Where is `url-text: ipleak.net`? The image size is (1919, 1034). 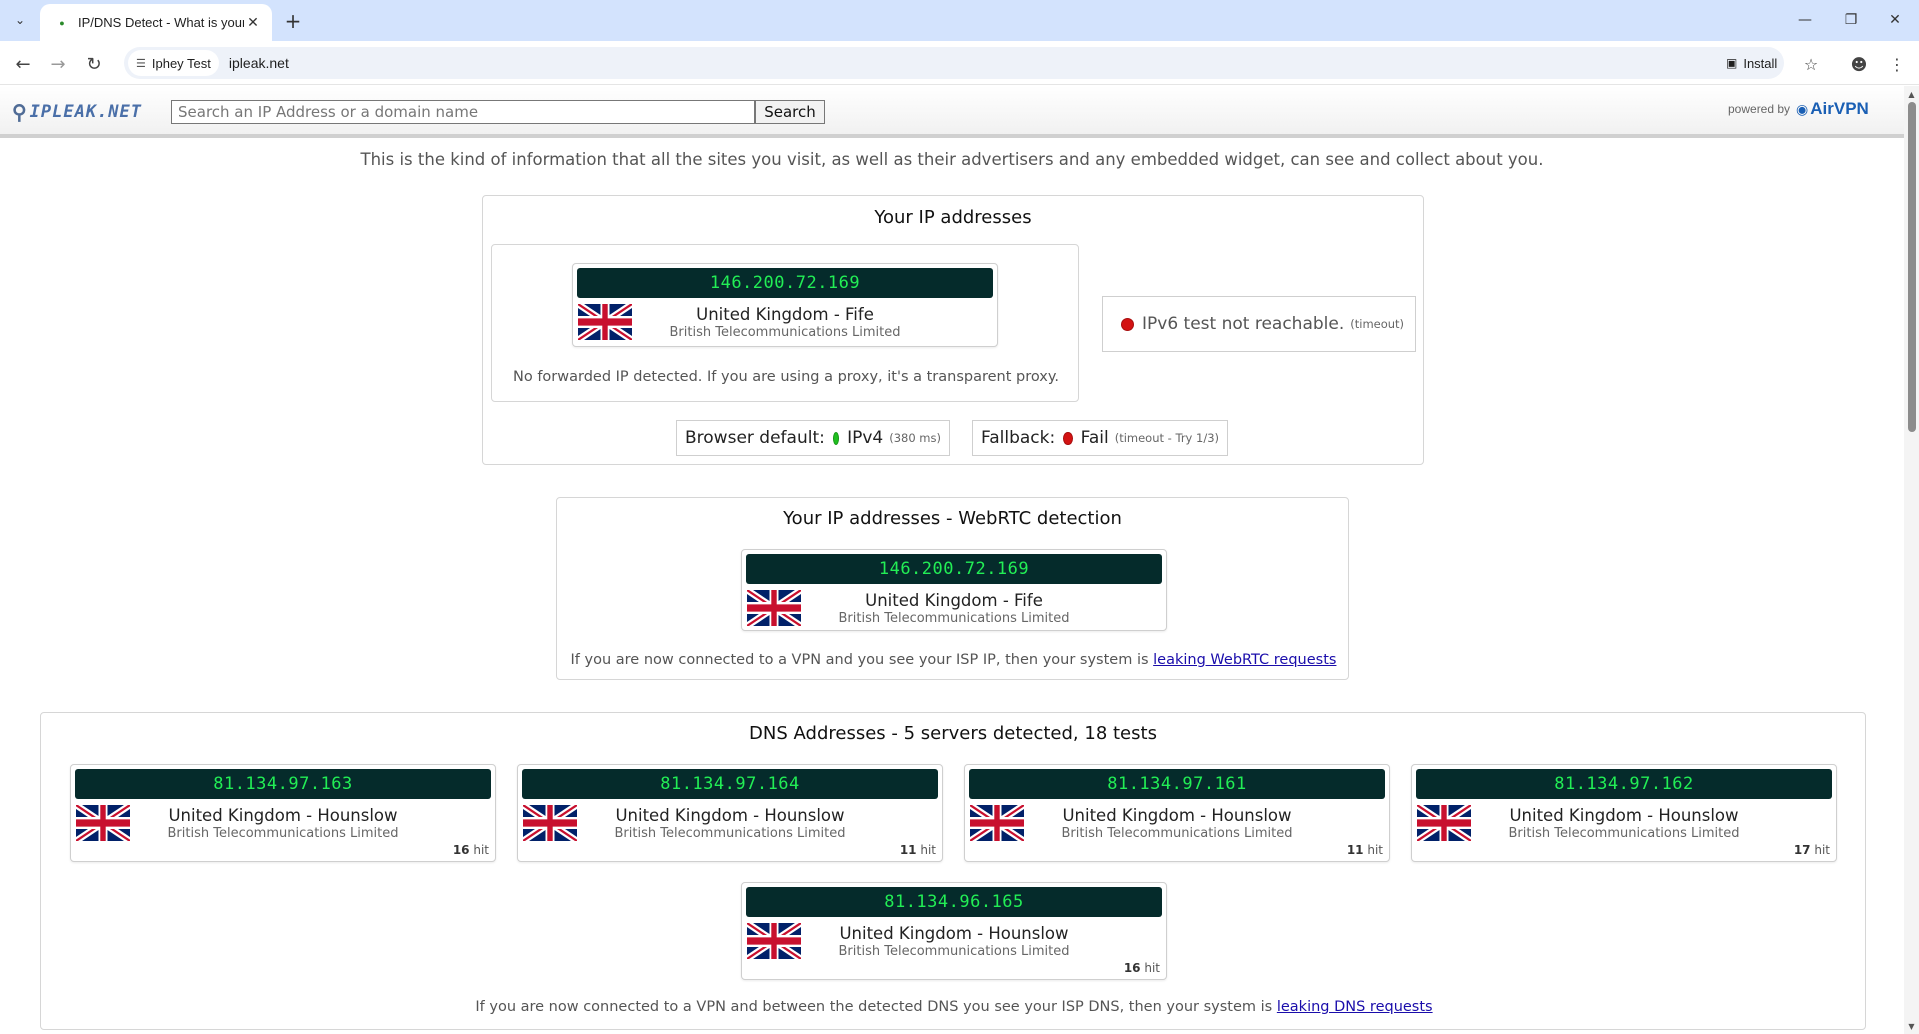 url-text: ipleak.net is located at coordinates (259, 63).